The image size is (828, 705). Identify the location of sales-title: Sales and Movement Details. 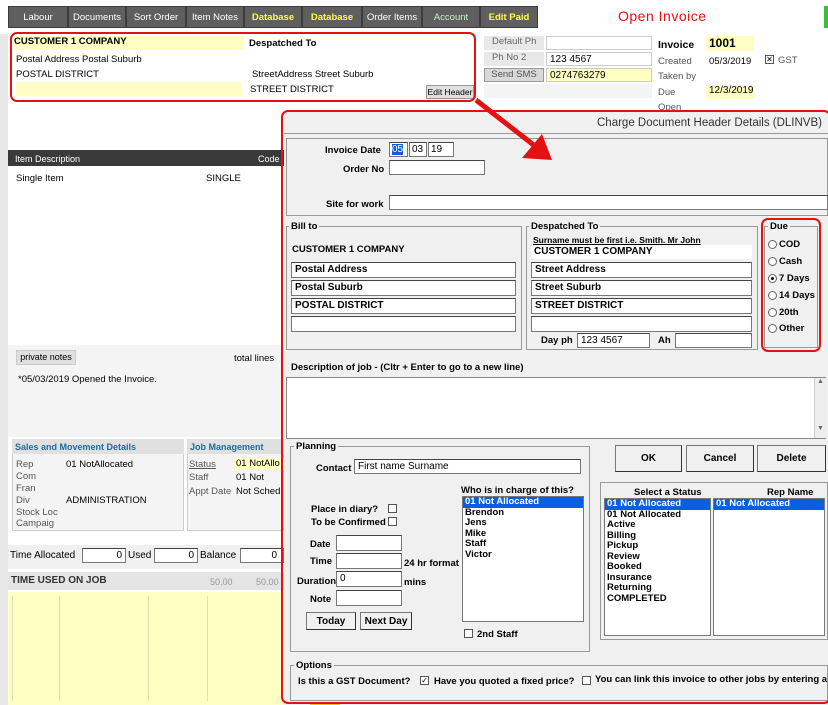
(76, 447).